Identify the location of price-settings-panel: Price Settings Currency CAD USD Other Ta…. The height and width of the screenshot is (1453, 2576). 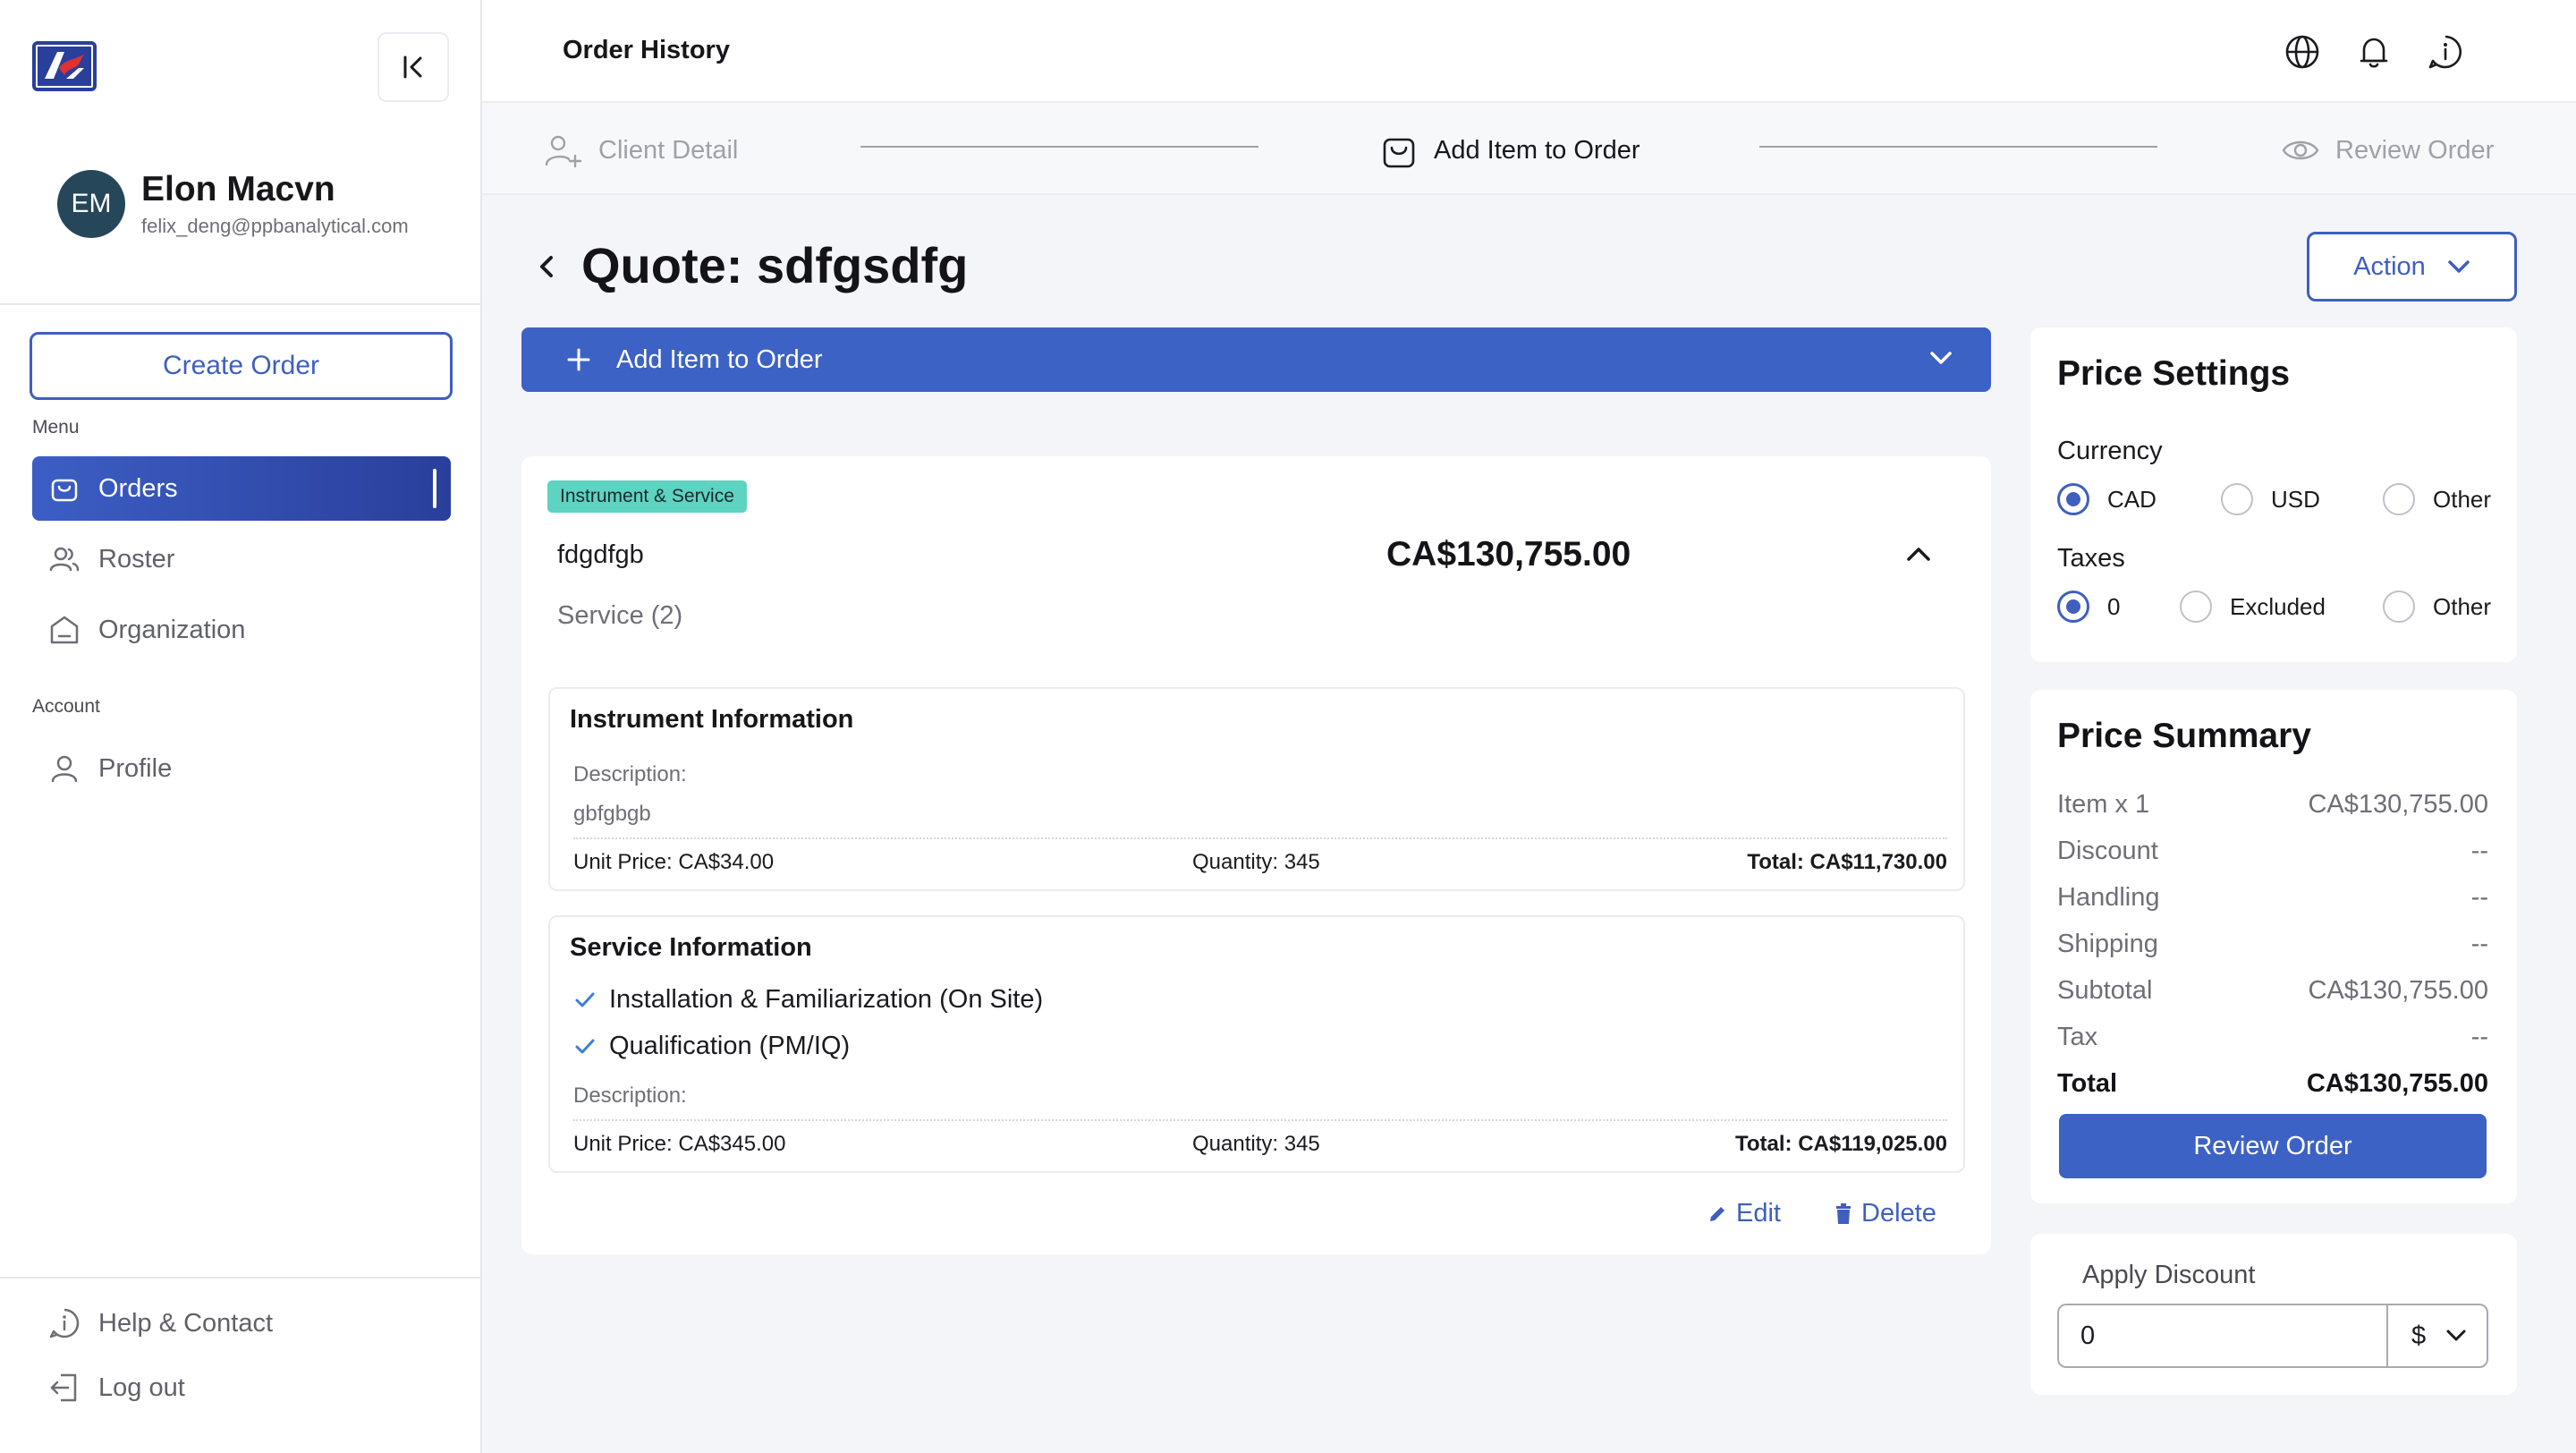
(2273, 494).